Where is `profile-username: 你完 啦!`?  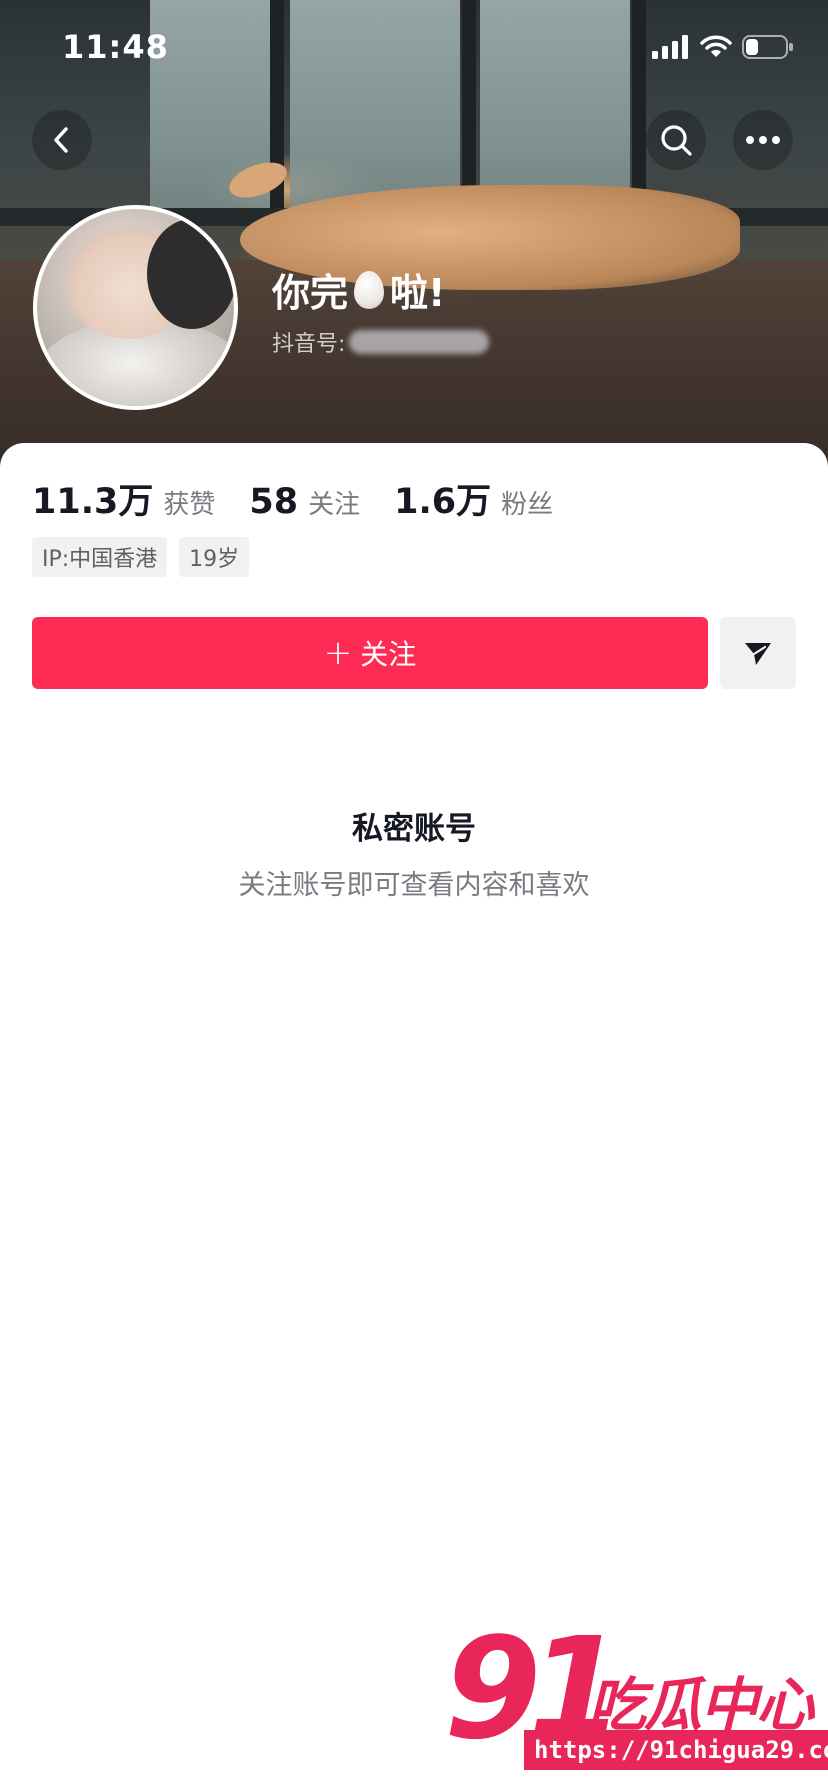 profile-username: 你完 啦! is located at coordinates (358, 289).